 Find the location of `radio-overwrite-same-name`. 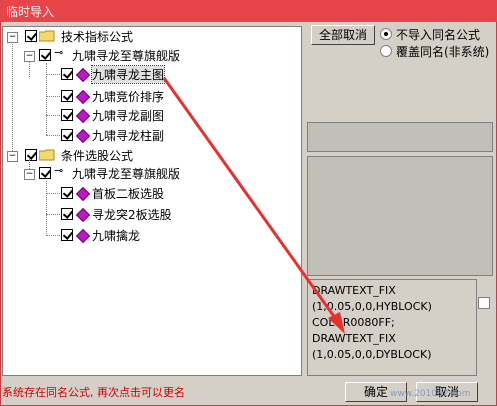

radio-overwrite-same-name is located at coordinates (386, 51).